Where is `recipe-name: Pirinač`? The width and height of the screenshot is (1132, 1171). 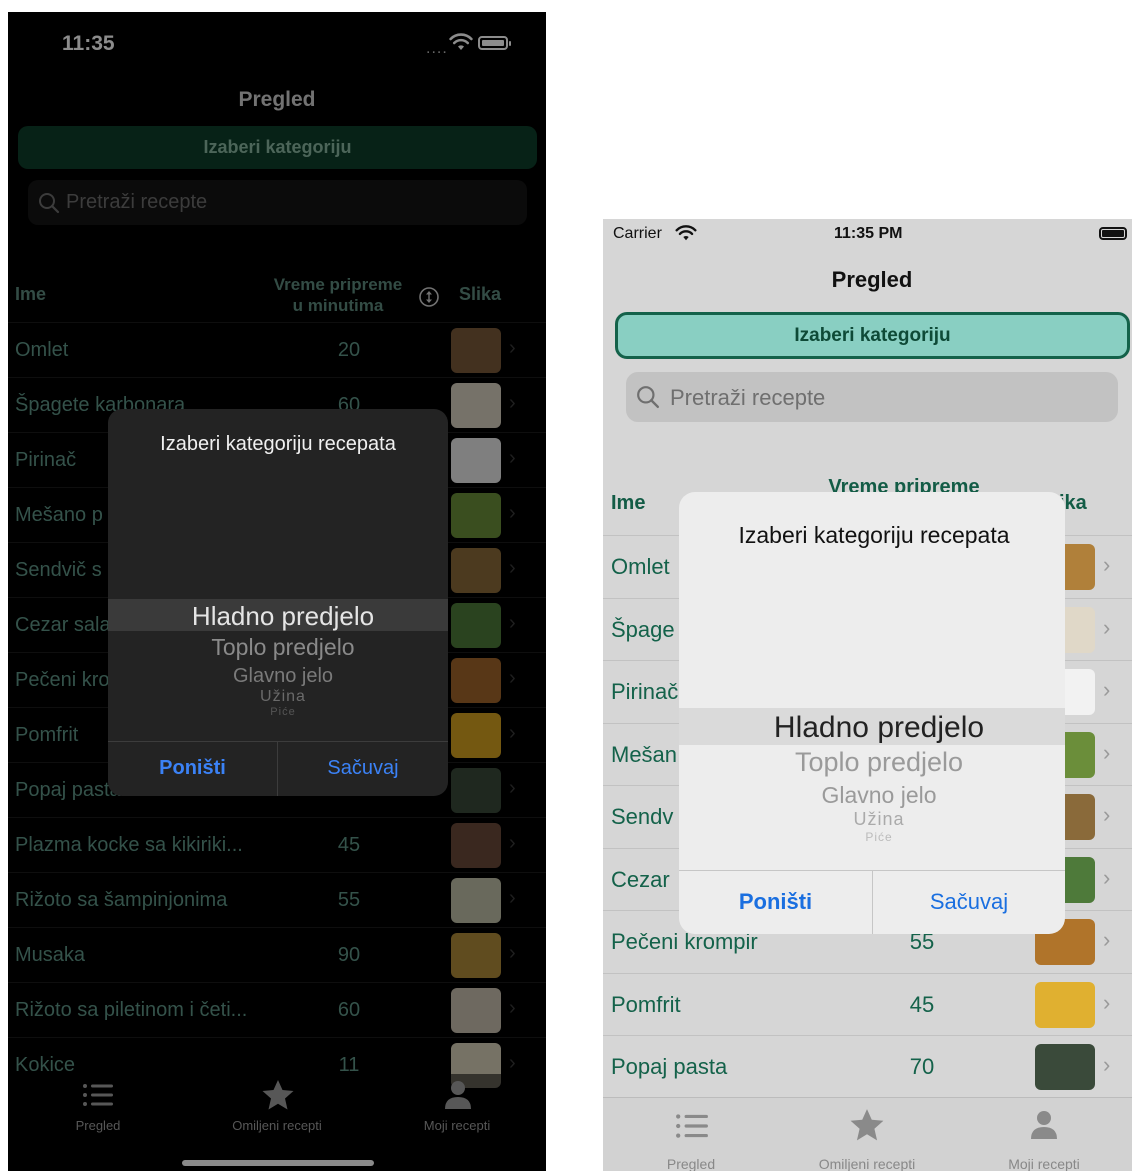 recipe-name: Pirinač is located at coordinates (645, 691).